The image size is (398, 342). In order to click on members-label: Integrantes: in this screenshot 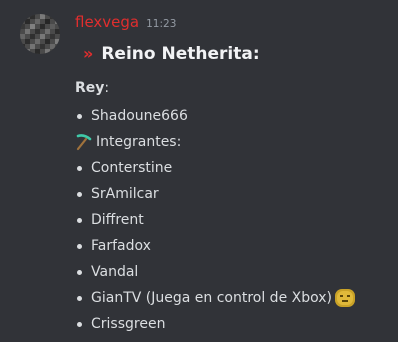, I will do `click(139, 142)`.